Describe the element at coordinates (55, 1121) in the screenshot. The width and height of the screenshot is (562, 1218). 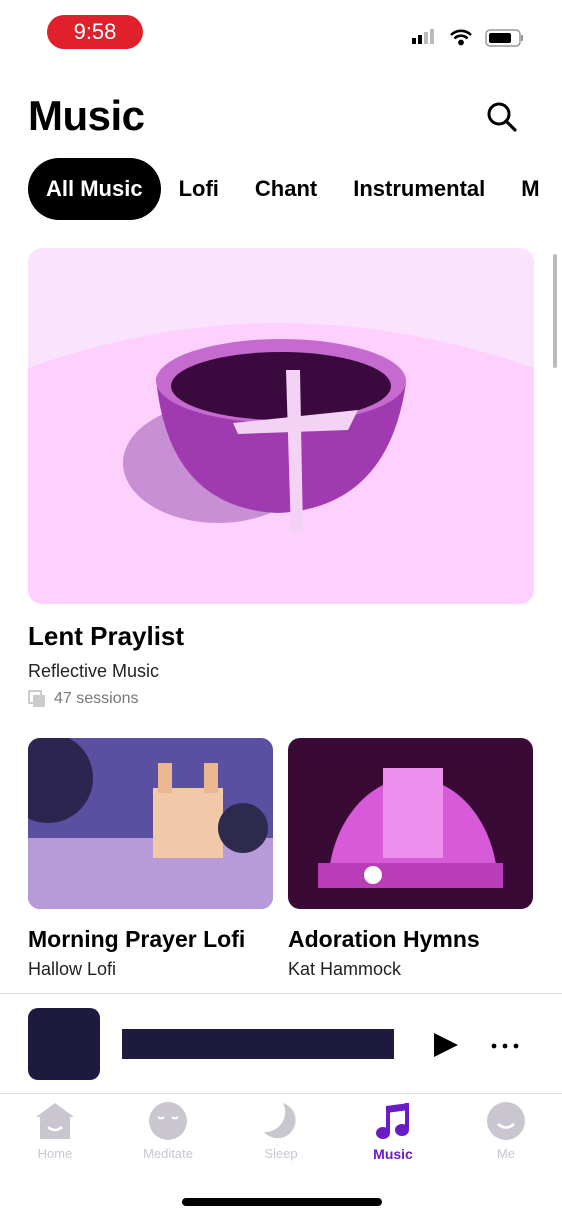
I see `home-icon` at that location.